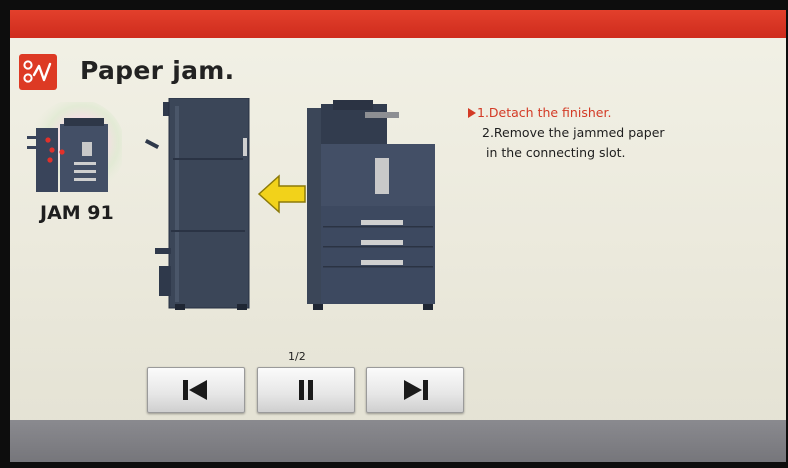 This screenshot has width=788, height=468. Describe the element at coordinates (38, 72) in the screenshot. I see `paper-jam-icon` at that location.